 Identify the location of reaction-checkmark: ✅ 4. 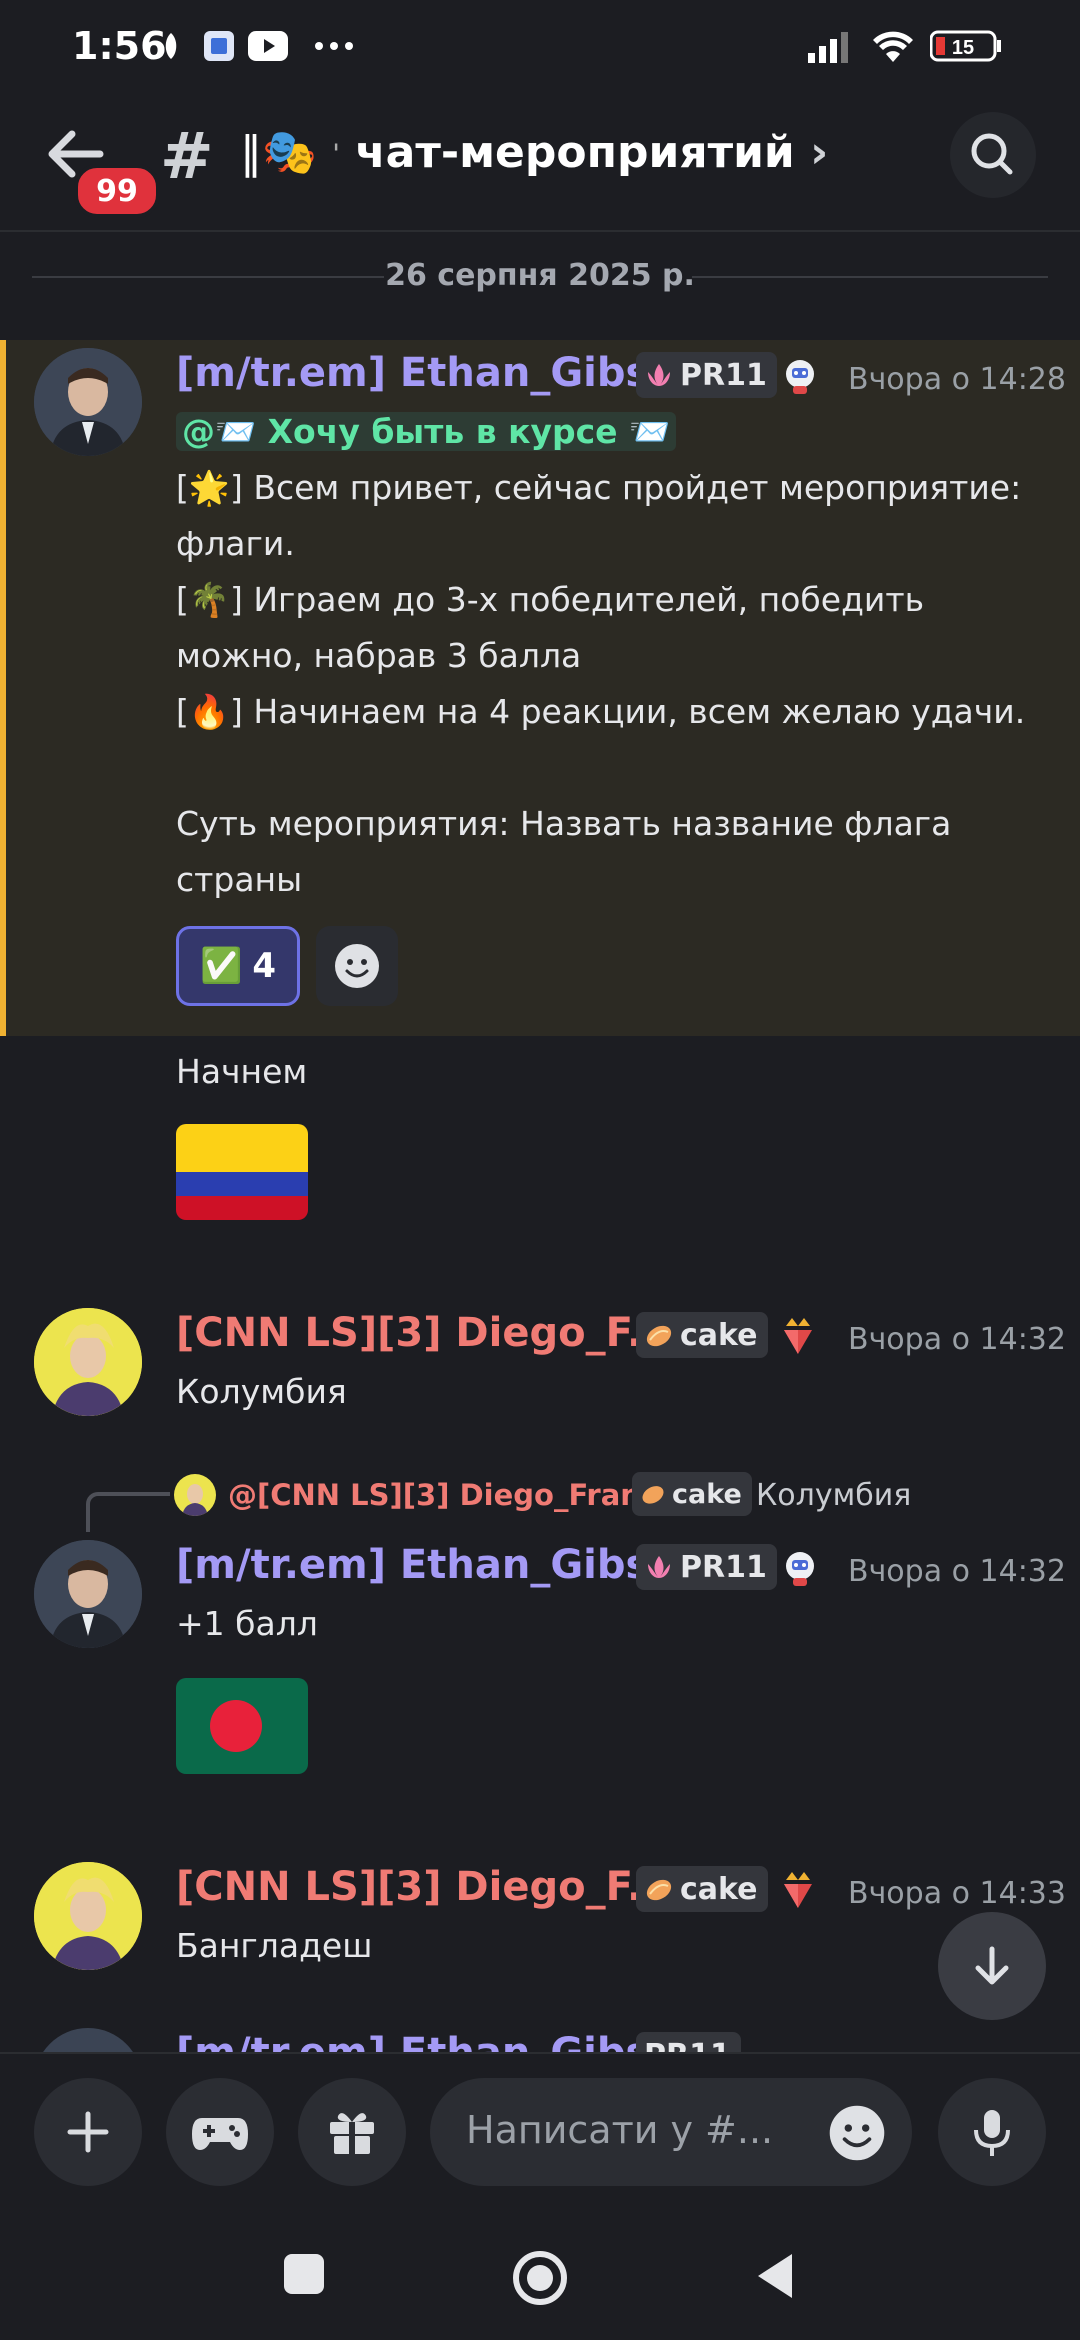
(238, 966).